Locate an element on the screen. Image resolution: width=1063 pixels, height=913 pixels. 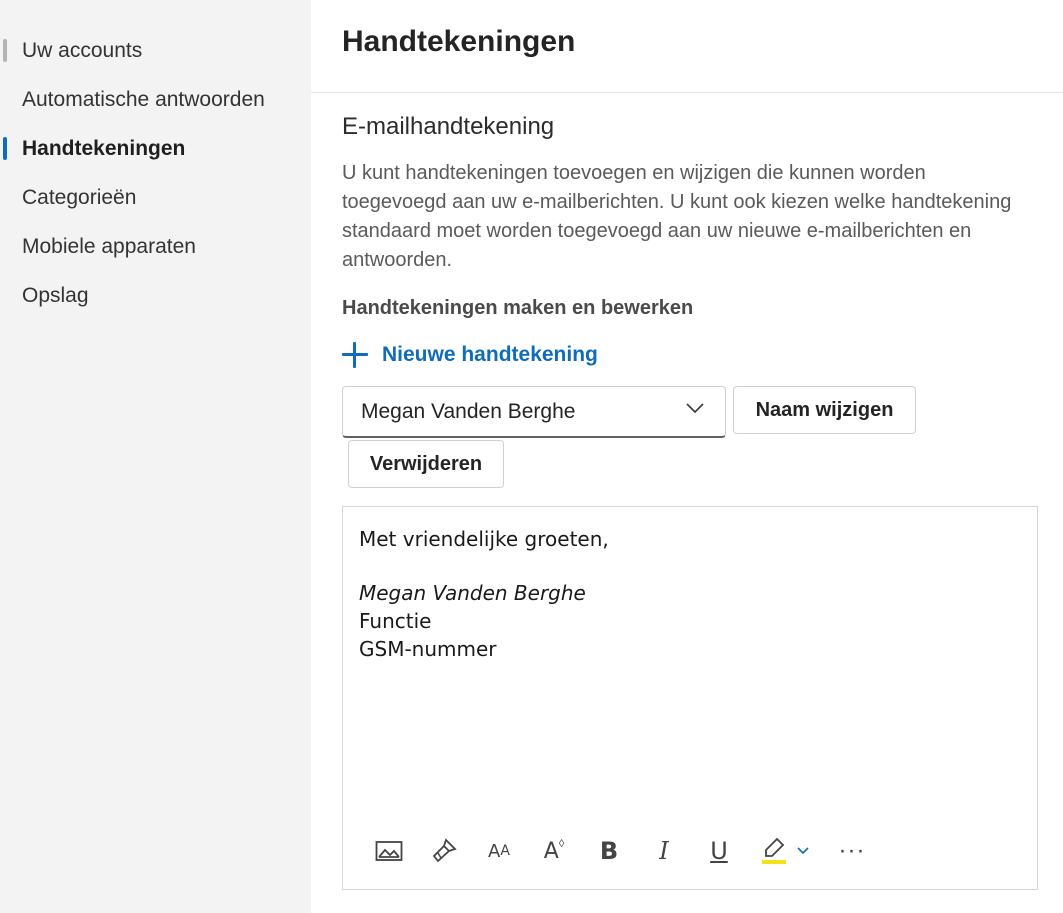
editor-line: GSM-nummer is located at coordinates (428, 649).